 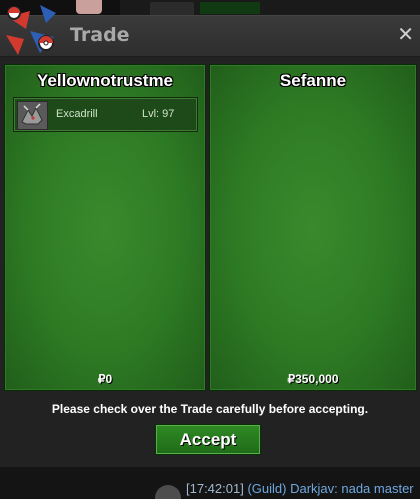 I want to click on chat-avatar, so click(x=168, y=492).